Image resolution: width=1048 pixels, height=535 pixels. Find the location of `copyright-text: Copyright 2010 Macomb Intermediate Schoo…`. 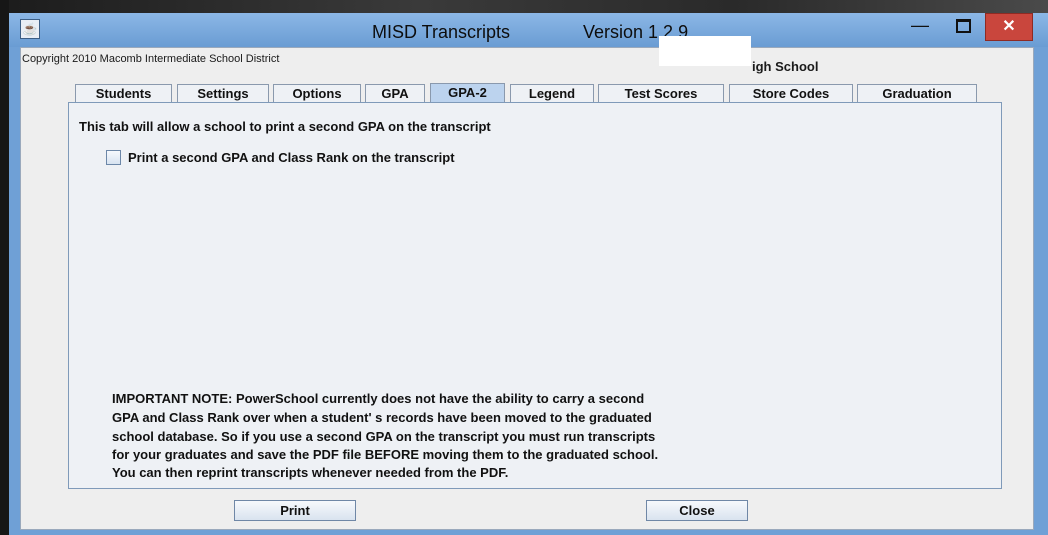

copyright-text: Copyright 2010 Macomb Intermediate Schoo… is located at coordinates (151, 59).